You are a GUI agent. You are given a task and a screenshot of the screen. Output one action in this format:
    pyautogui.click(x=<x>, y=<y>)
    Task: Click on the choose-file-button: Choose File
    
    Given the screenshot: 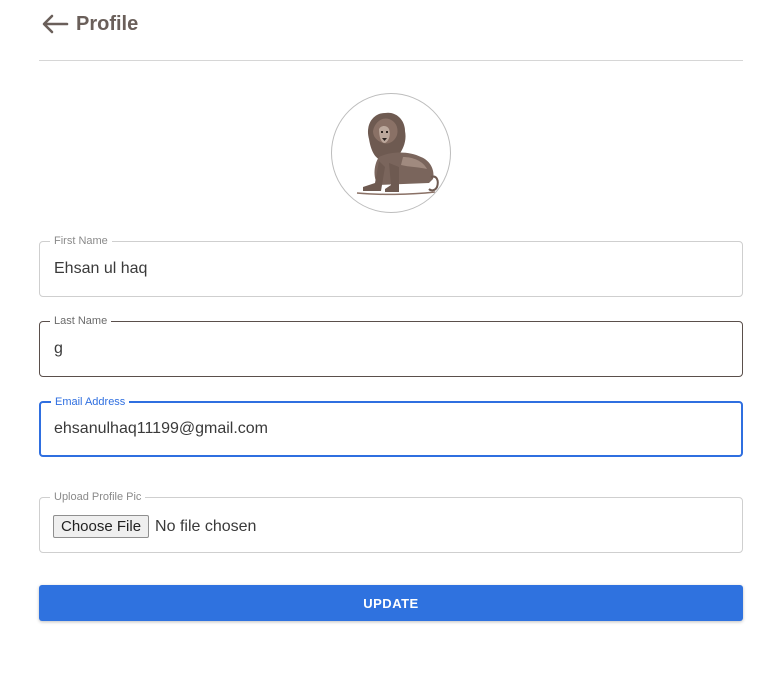 What is the action you would take?
    pyautogui.click(x=101, y=526)
    